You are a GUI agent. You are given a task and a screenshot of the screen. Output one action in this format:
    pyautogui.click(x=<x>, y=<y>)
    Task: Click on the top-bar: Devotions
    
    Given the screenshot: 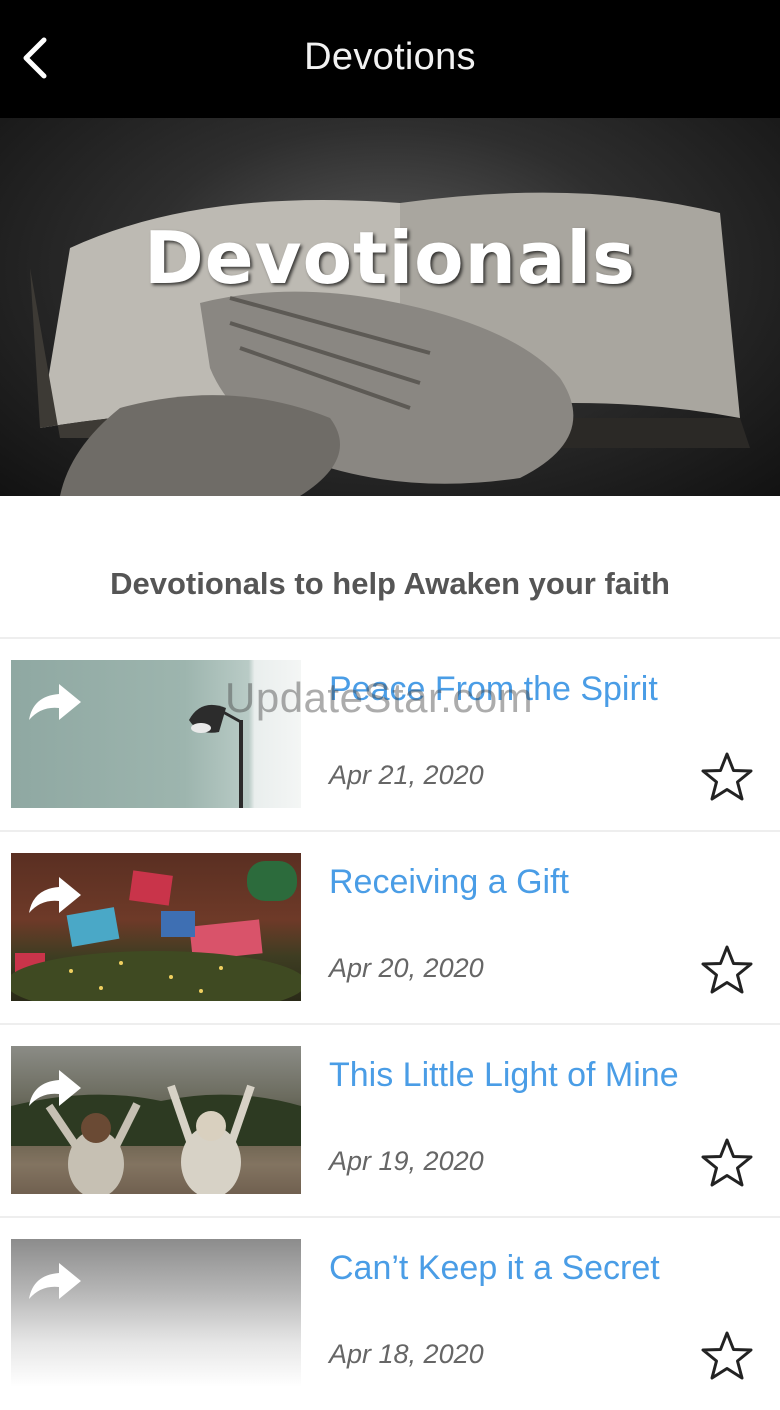 What is the action you would take?
    pyautogui.click(x=390, y=59)
    